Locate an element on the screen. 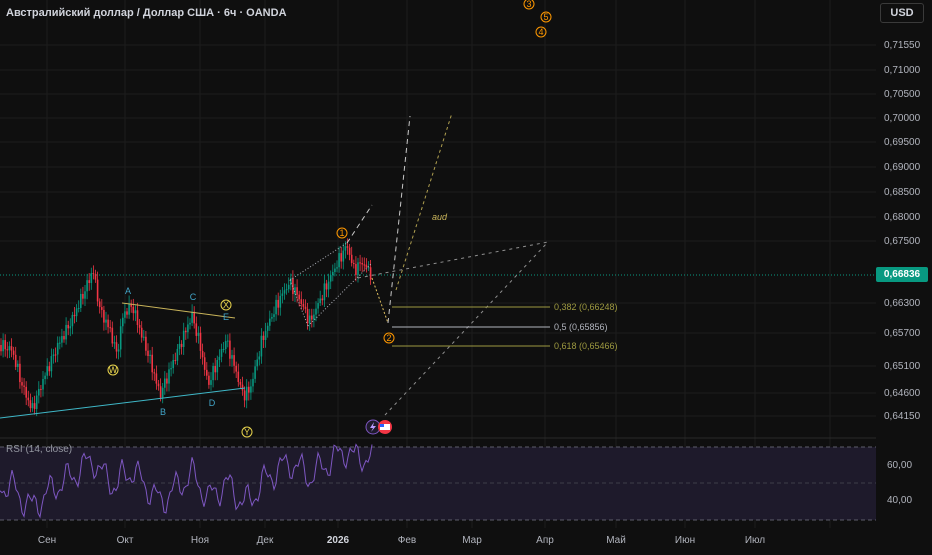 This screenshot has width=932, height=555. svg-text: 1 is located at coordinates (341, 233).